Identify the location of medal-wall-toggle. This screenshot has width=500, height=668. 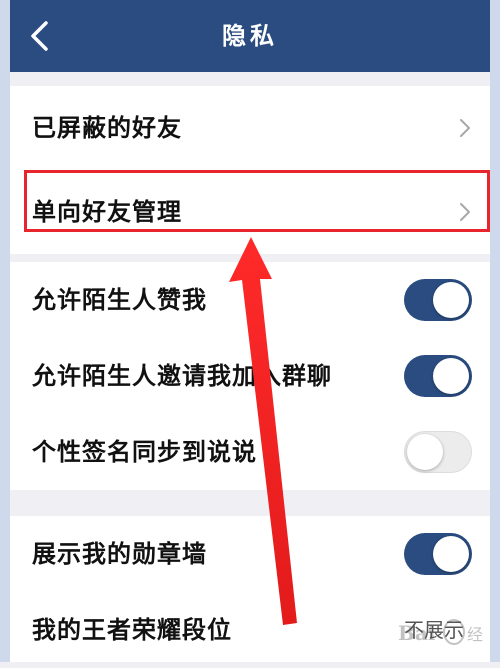
(438, 554).